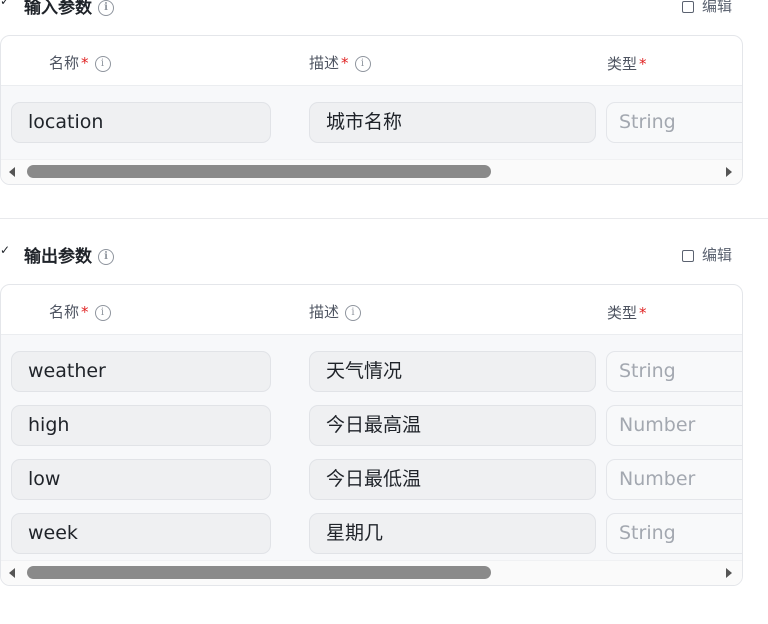  What do you see at coordinates (371, 310) in the screenshot?
I see `table-header: 名称 * i 描述 i 类型 *` at bounding box center [371, 310].